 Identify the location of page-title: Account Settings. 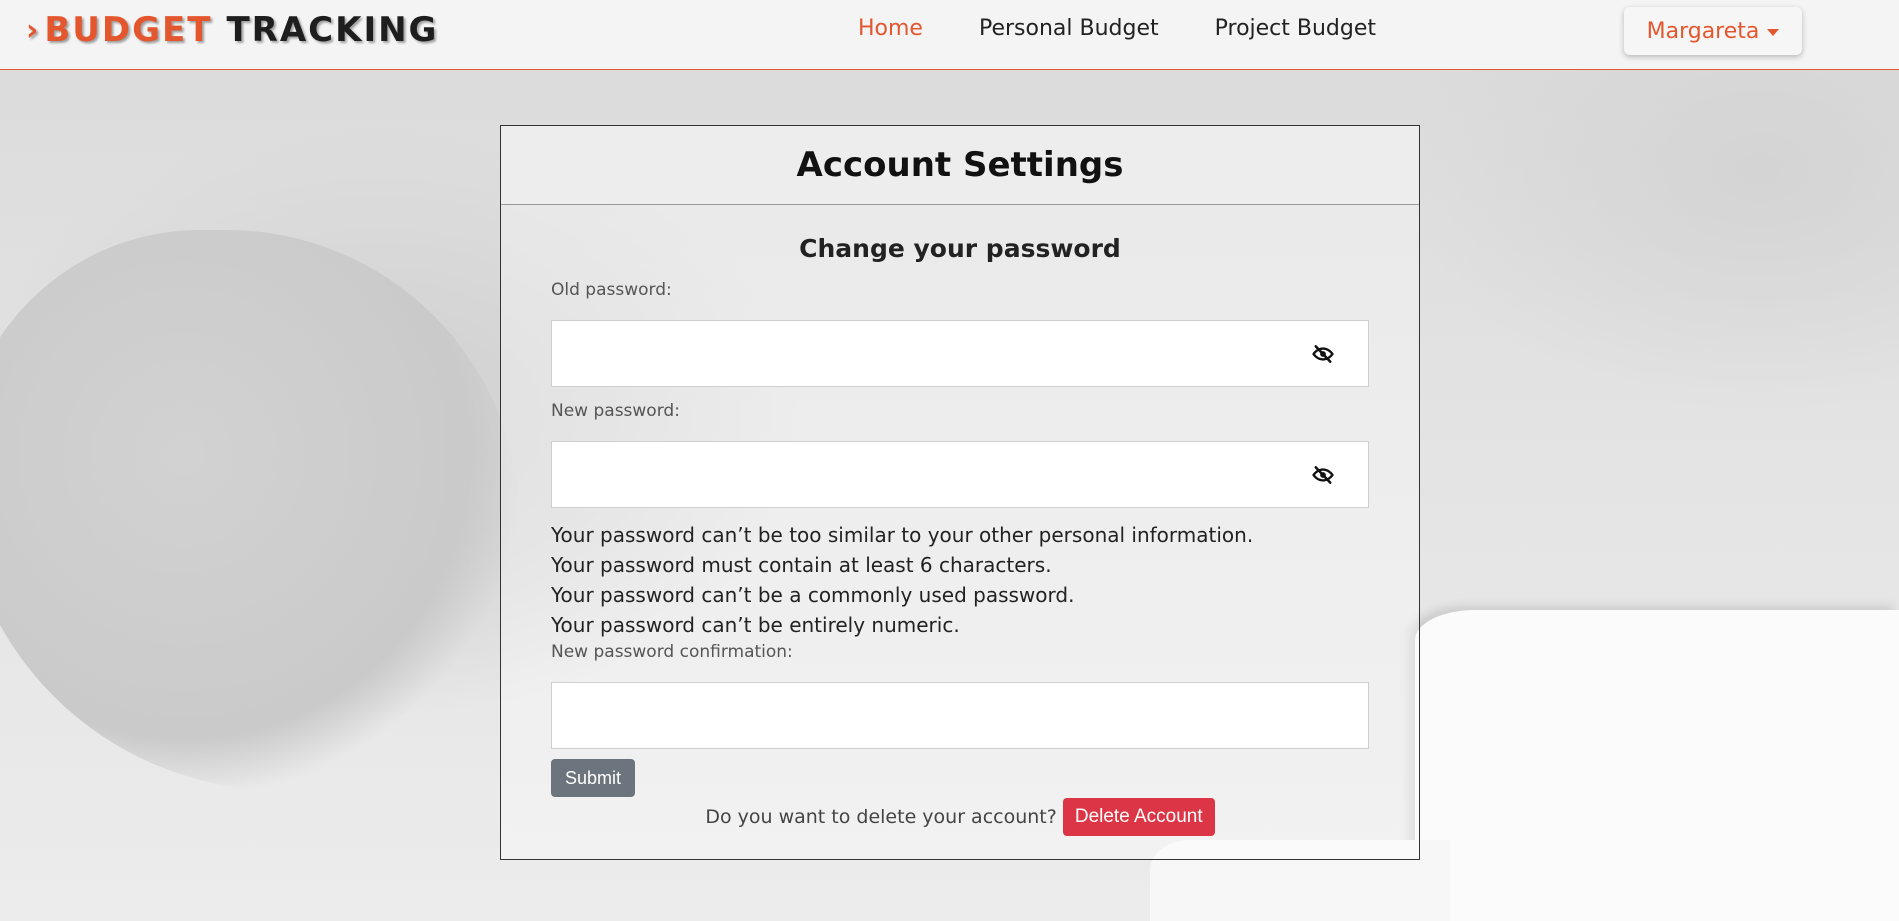
(960, 165).